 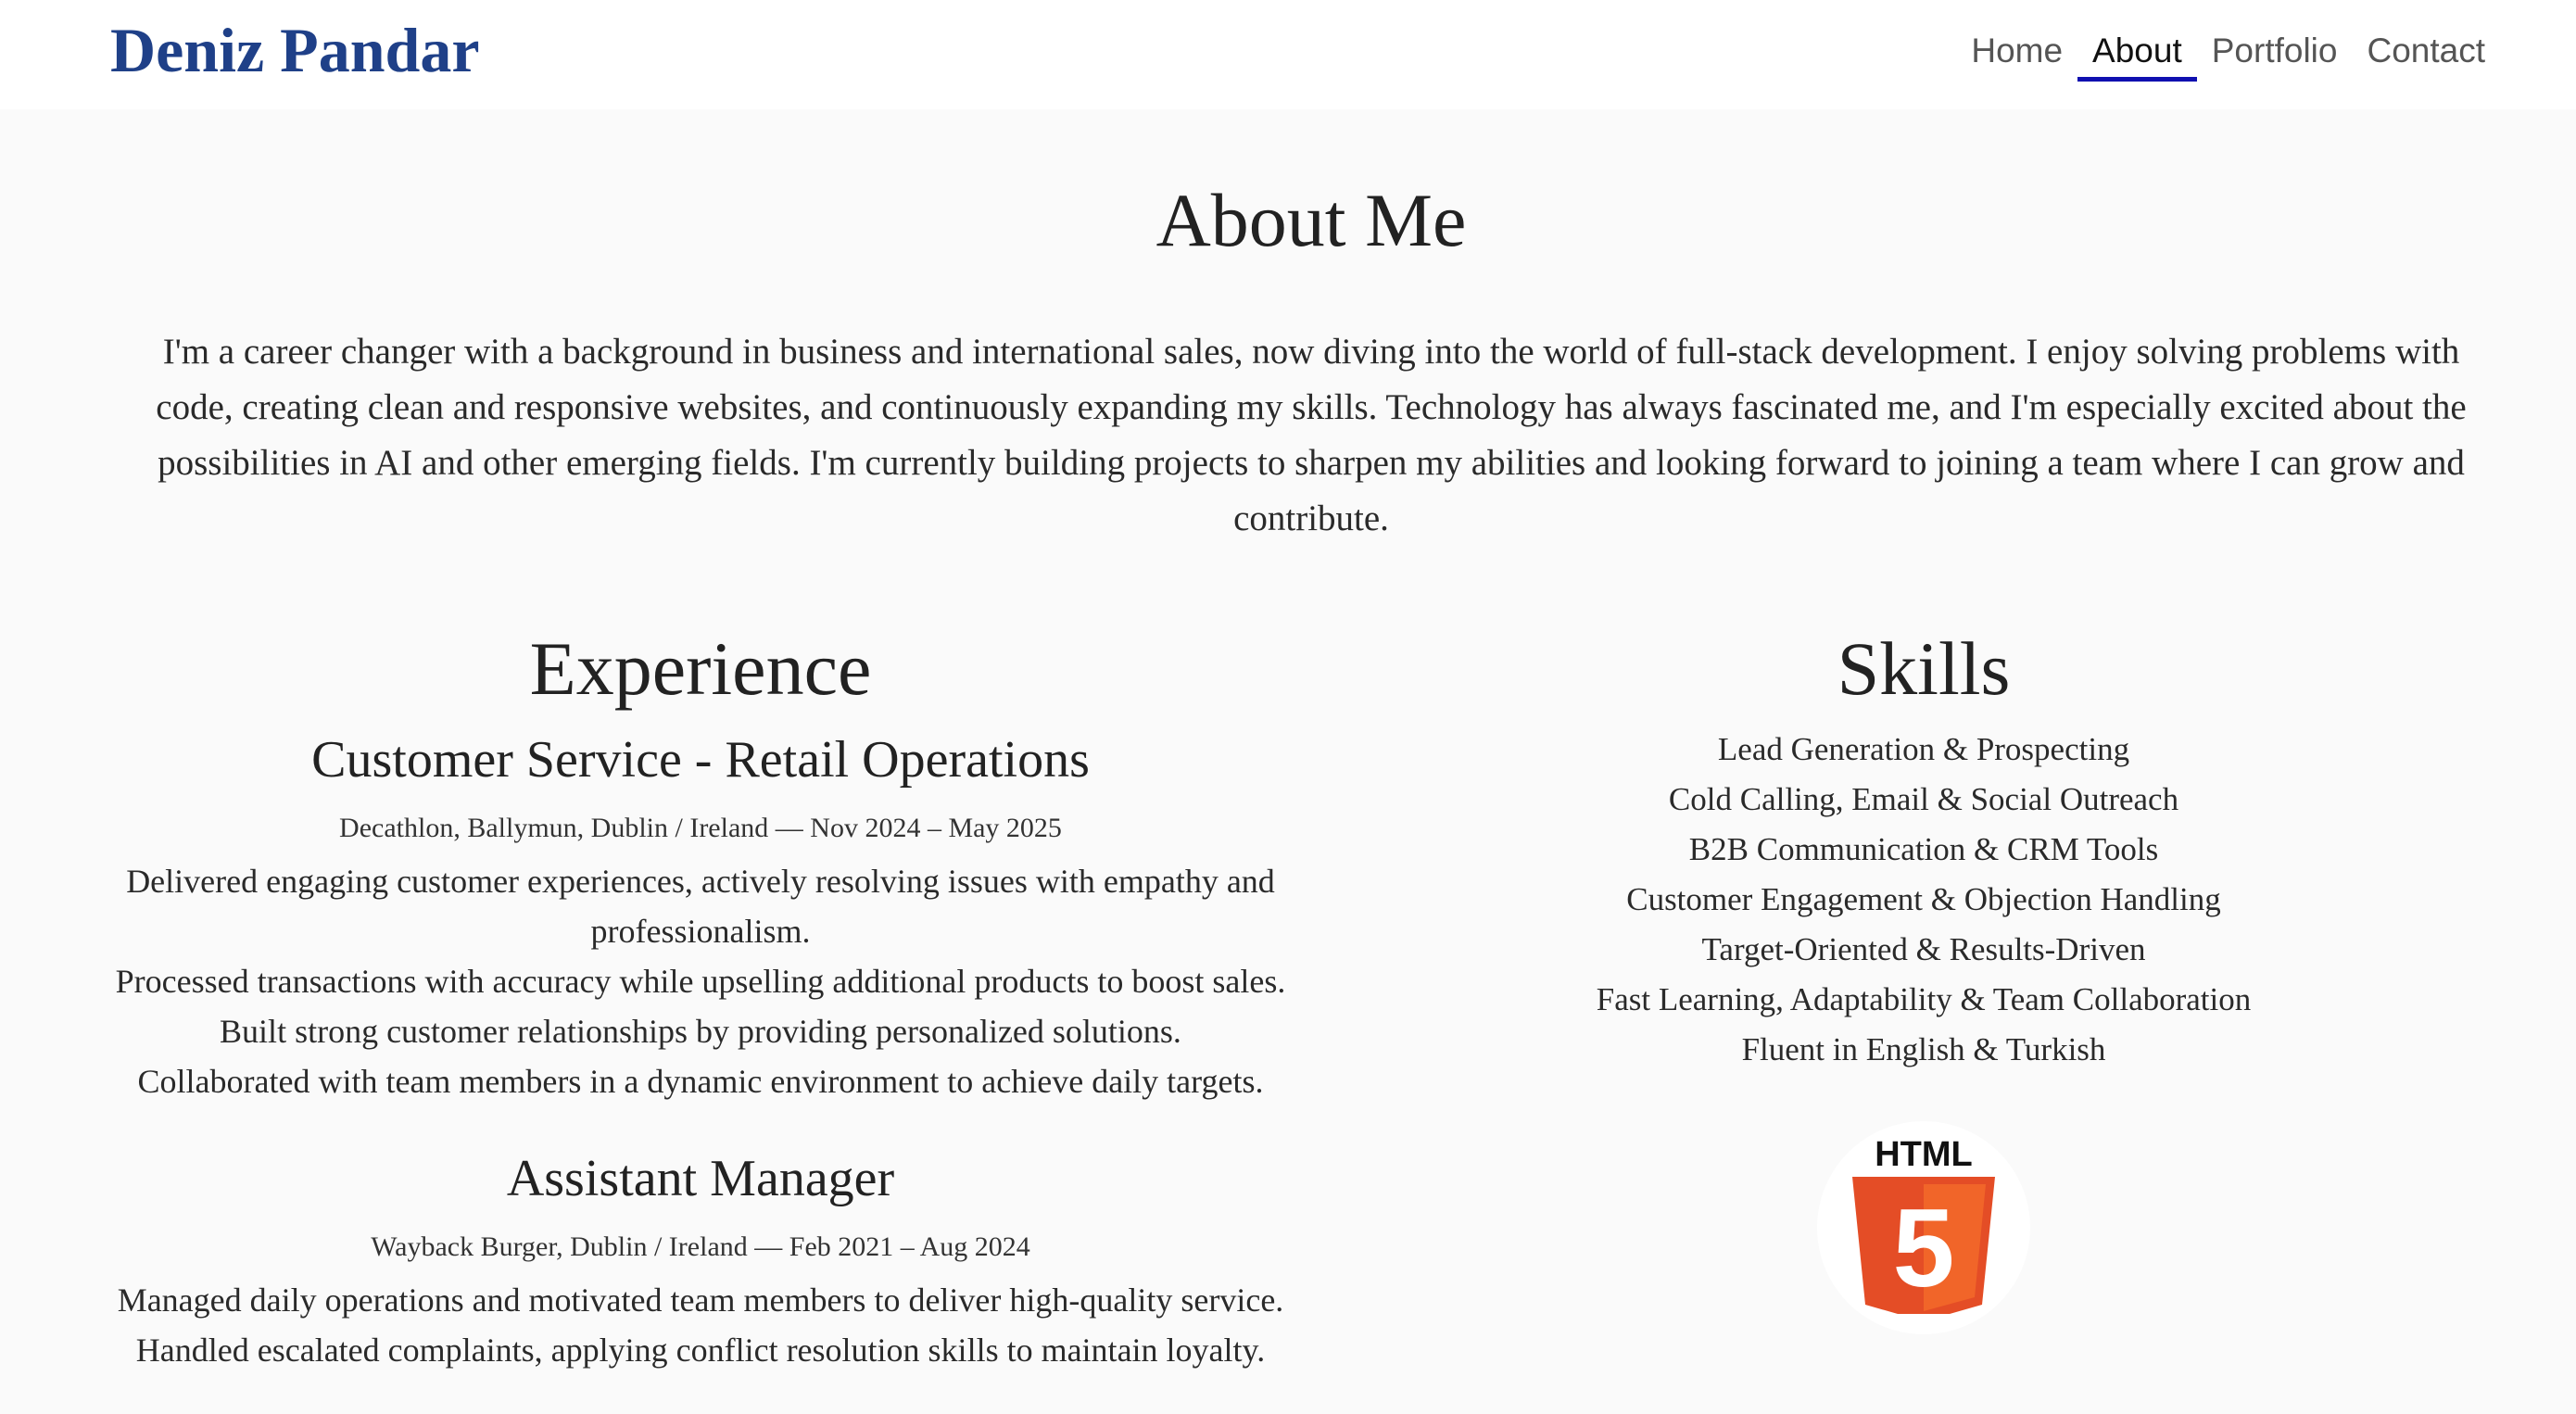 I want to click on nav-contact: Contact, so click(x=2426, y=51).